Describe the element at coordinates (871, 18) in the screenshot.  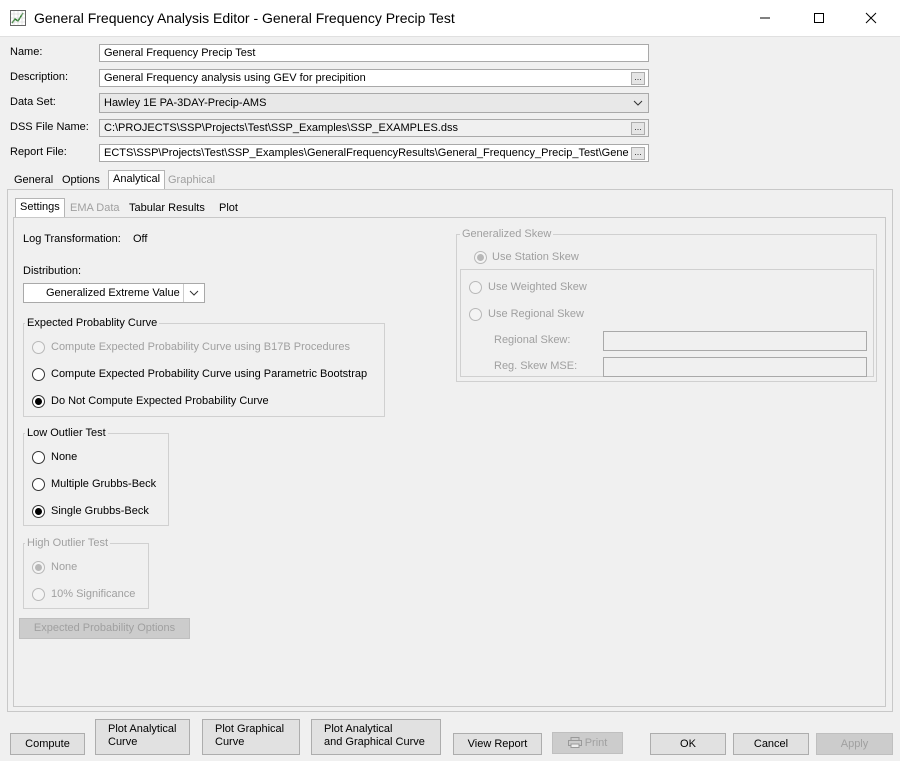
I see `close-button` at that location.